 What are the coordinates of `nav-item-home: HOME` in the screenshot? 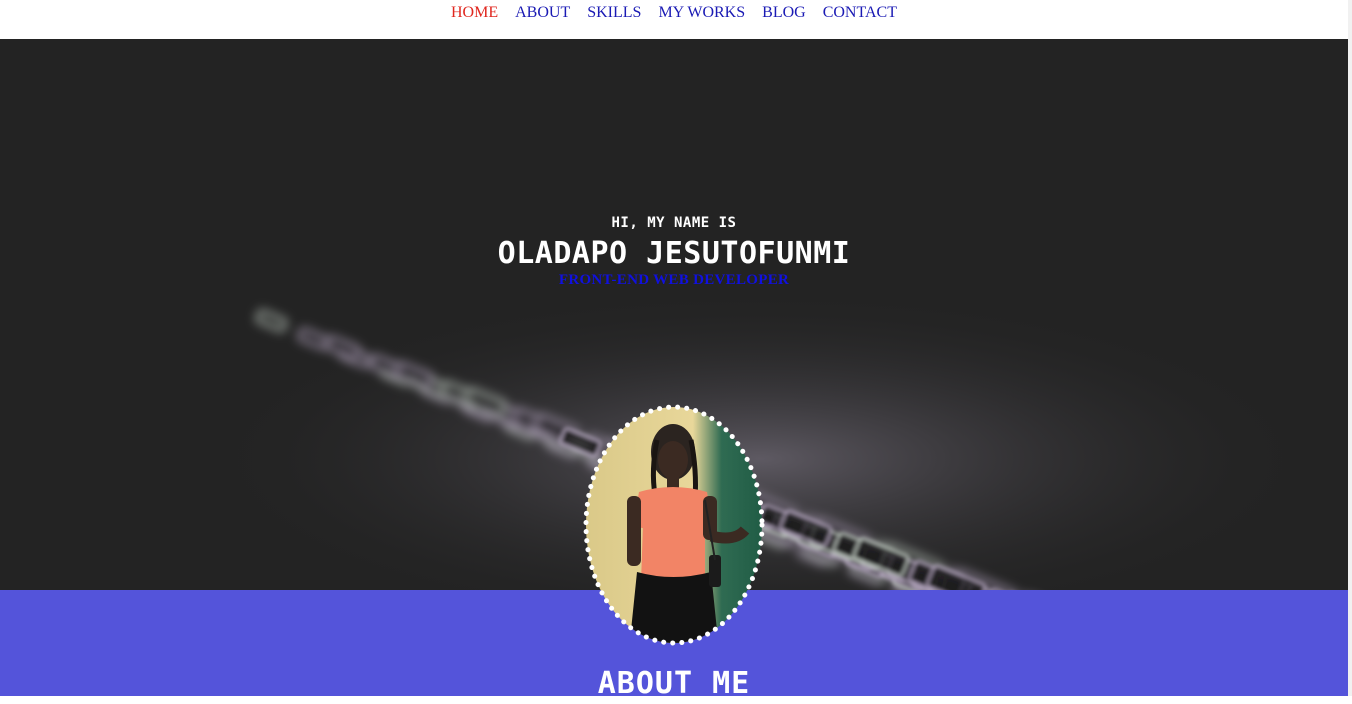 It's located at (474, 13).